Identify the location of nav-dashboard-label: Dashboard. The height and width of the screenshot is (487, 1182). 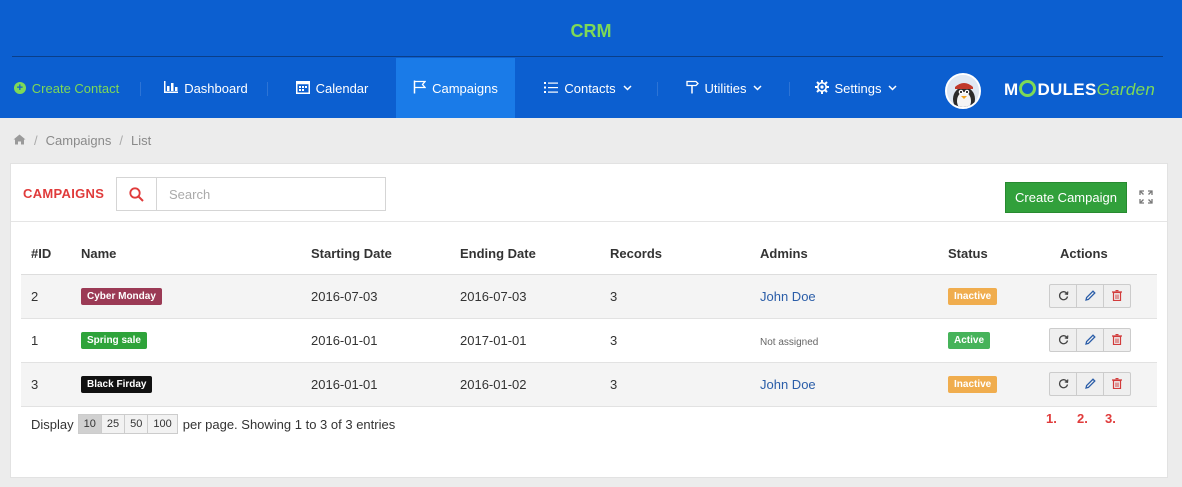
(216, 88).